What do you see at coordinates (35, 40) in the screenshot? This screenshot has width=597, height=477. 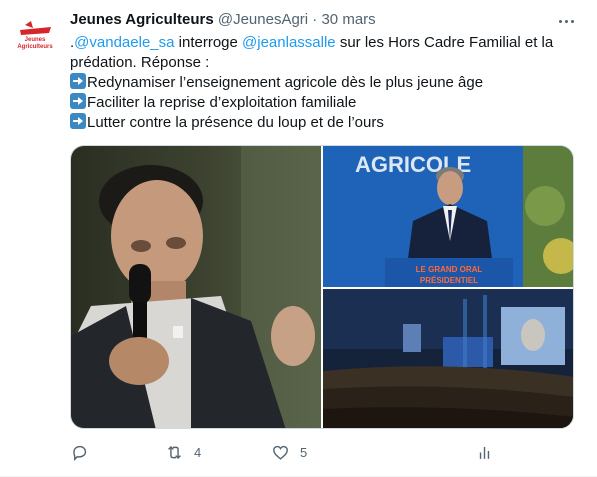 I see `avatar-logo-line1: Jeunes` at bounding box center [35, 40].